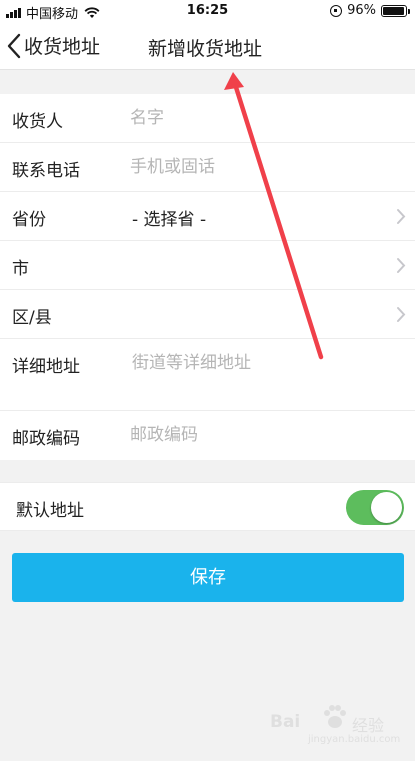 This screenshot has width=415, height=761. I want to click on watermark-brand: Bai, so click(285, 722).